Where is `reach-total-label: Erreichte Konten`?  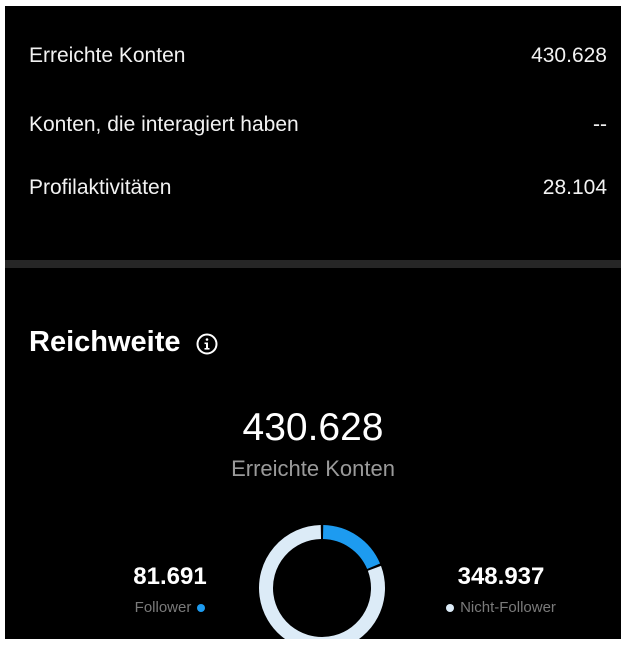
reach-total-label: Erreichte Konten is located at coordinates (313, 468).